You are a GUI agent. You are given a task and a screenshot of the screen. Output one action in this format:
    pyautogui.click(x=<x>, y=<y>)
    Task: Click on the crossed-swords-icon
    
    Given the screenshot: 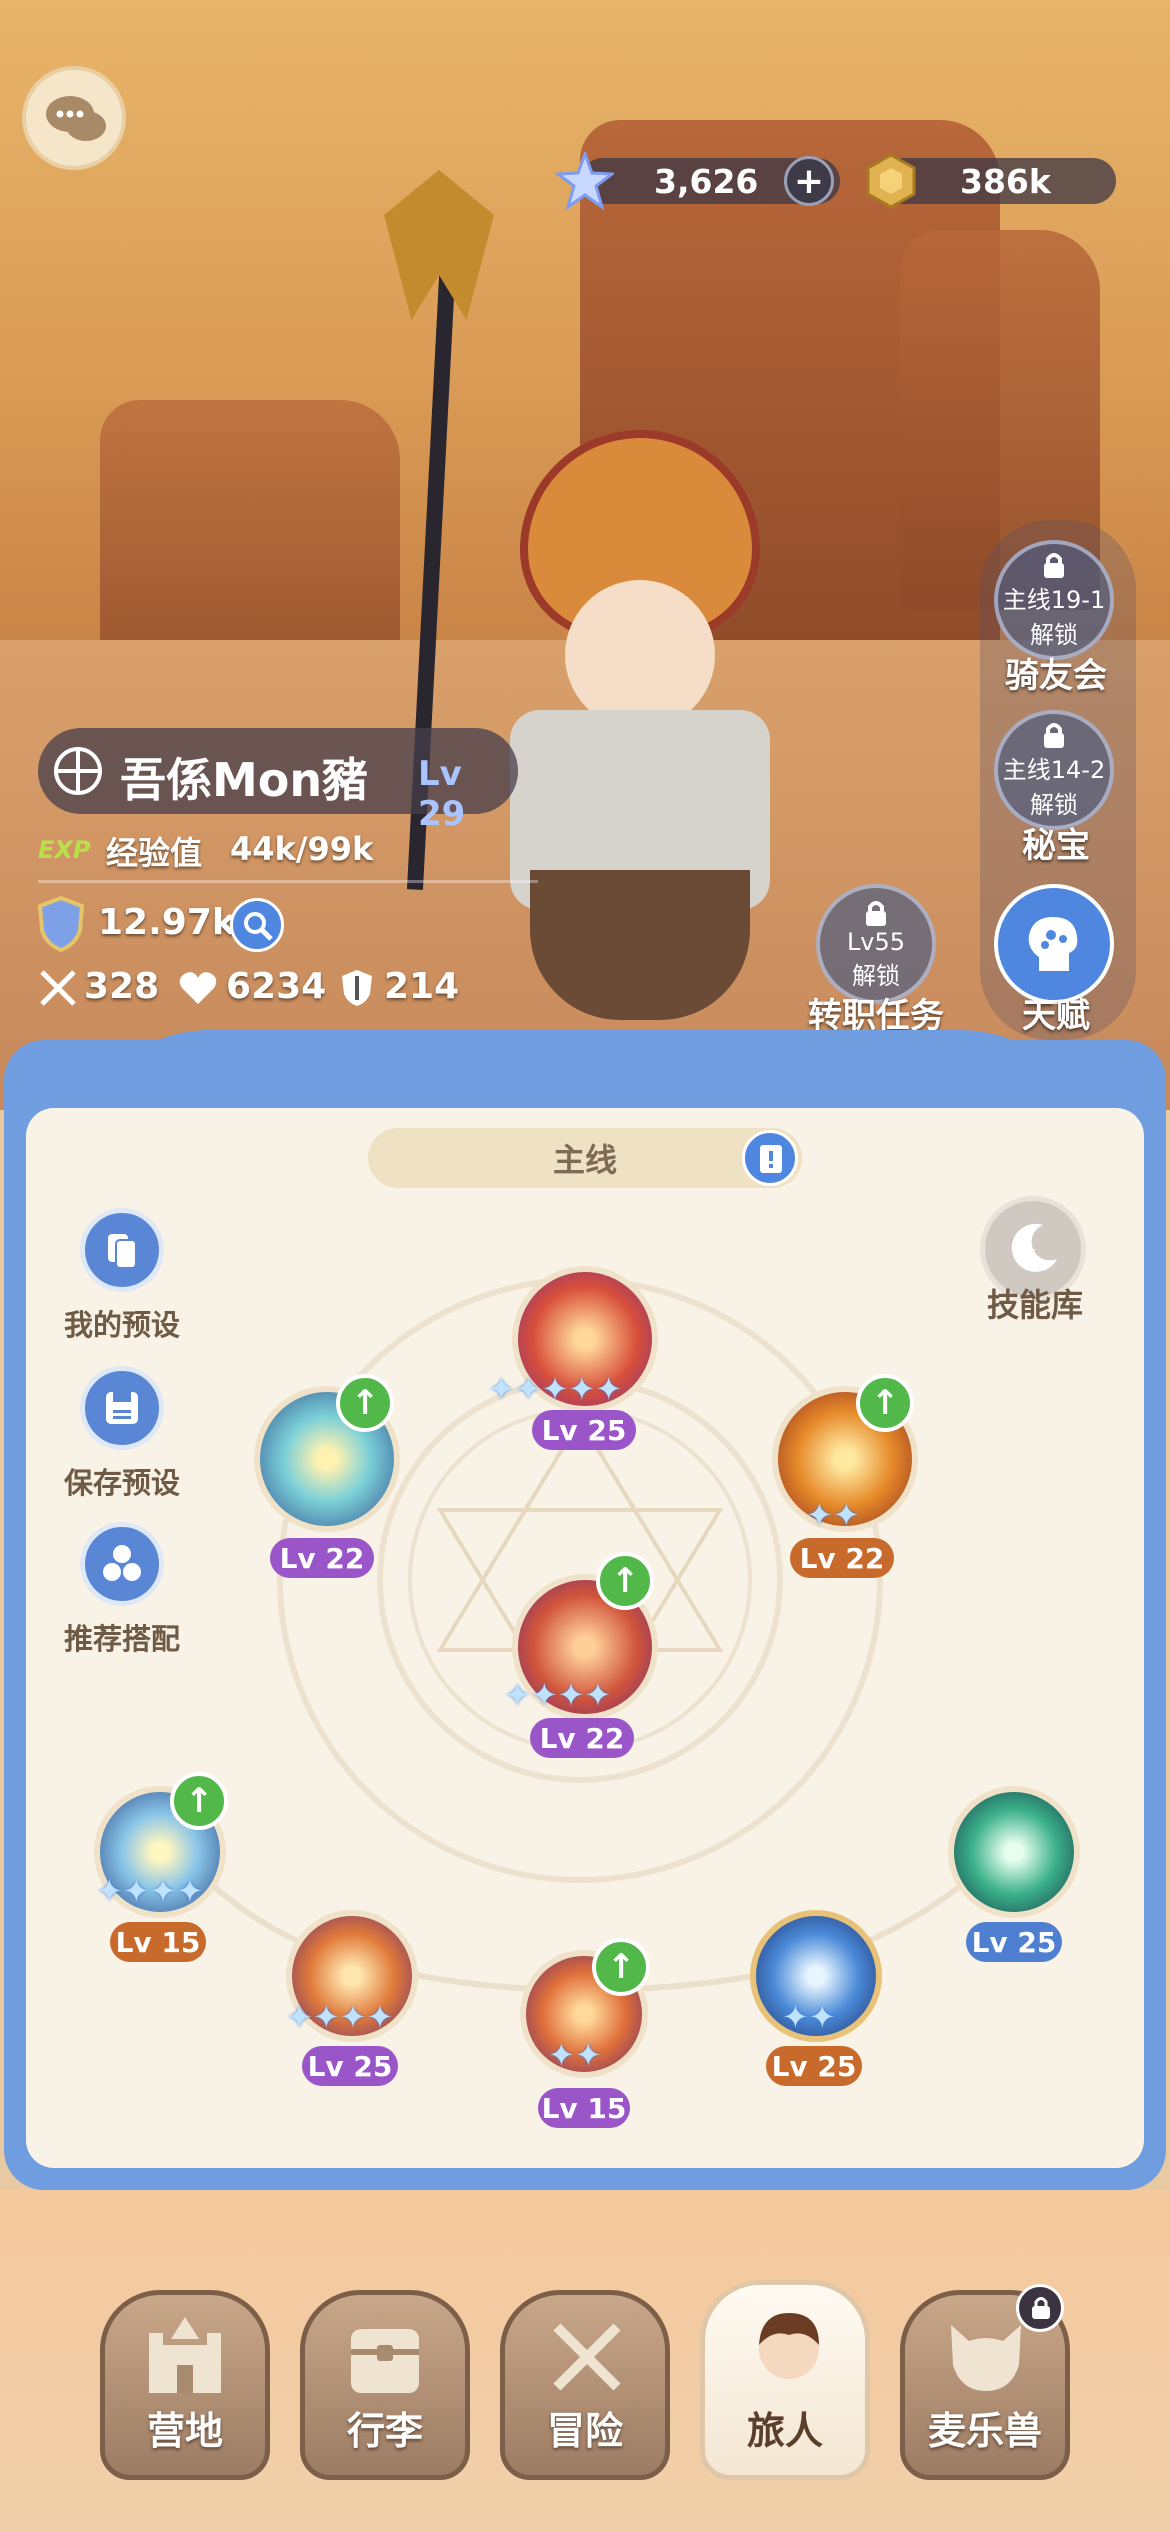 What is the action you would take?
    pyautogui.click(x=587, y=2357)
    